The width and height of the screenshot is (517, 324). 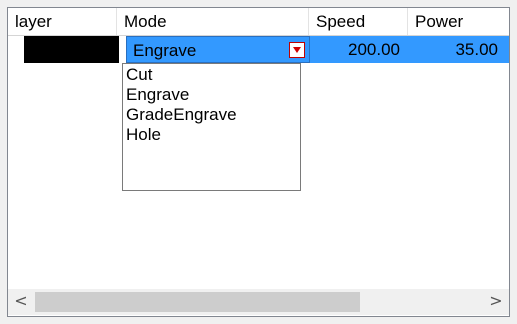 What do you see at coordinates (297, 50) in the screenshot?
I see `chevron-down-icon` at bounding box center [297, 50].